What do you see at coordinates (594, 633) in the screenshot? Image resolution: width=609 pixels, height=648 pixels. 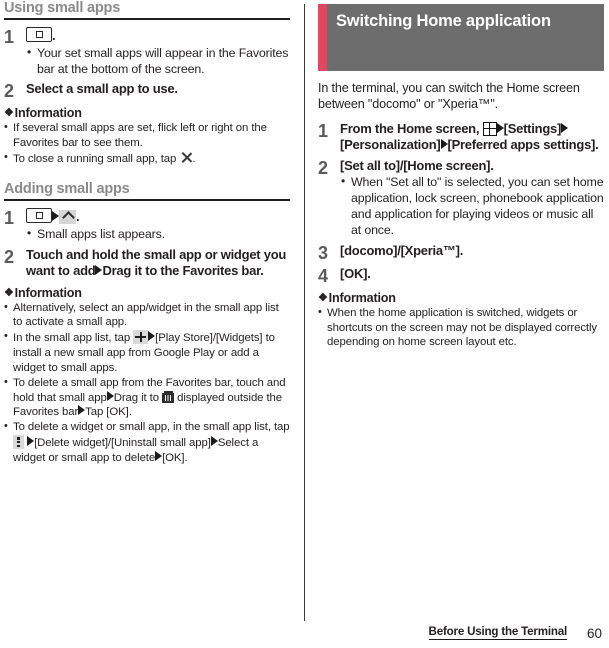 I see `footer-page-number: 60` at bounding box center [594, 633].